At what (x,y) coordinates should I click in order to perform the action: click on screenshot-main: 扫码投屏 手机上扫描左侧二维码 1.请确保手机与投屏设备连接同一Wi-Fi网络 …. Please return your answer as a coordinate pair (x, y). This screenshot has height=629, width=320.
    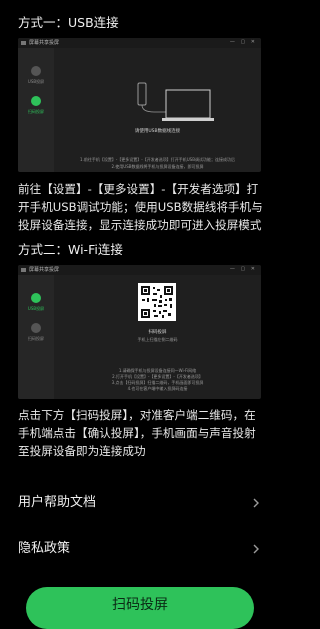
    Looking at the image, I should click on (157, 337).